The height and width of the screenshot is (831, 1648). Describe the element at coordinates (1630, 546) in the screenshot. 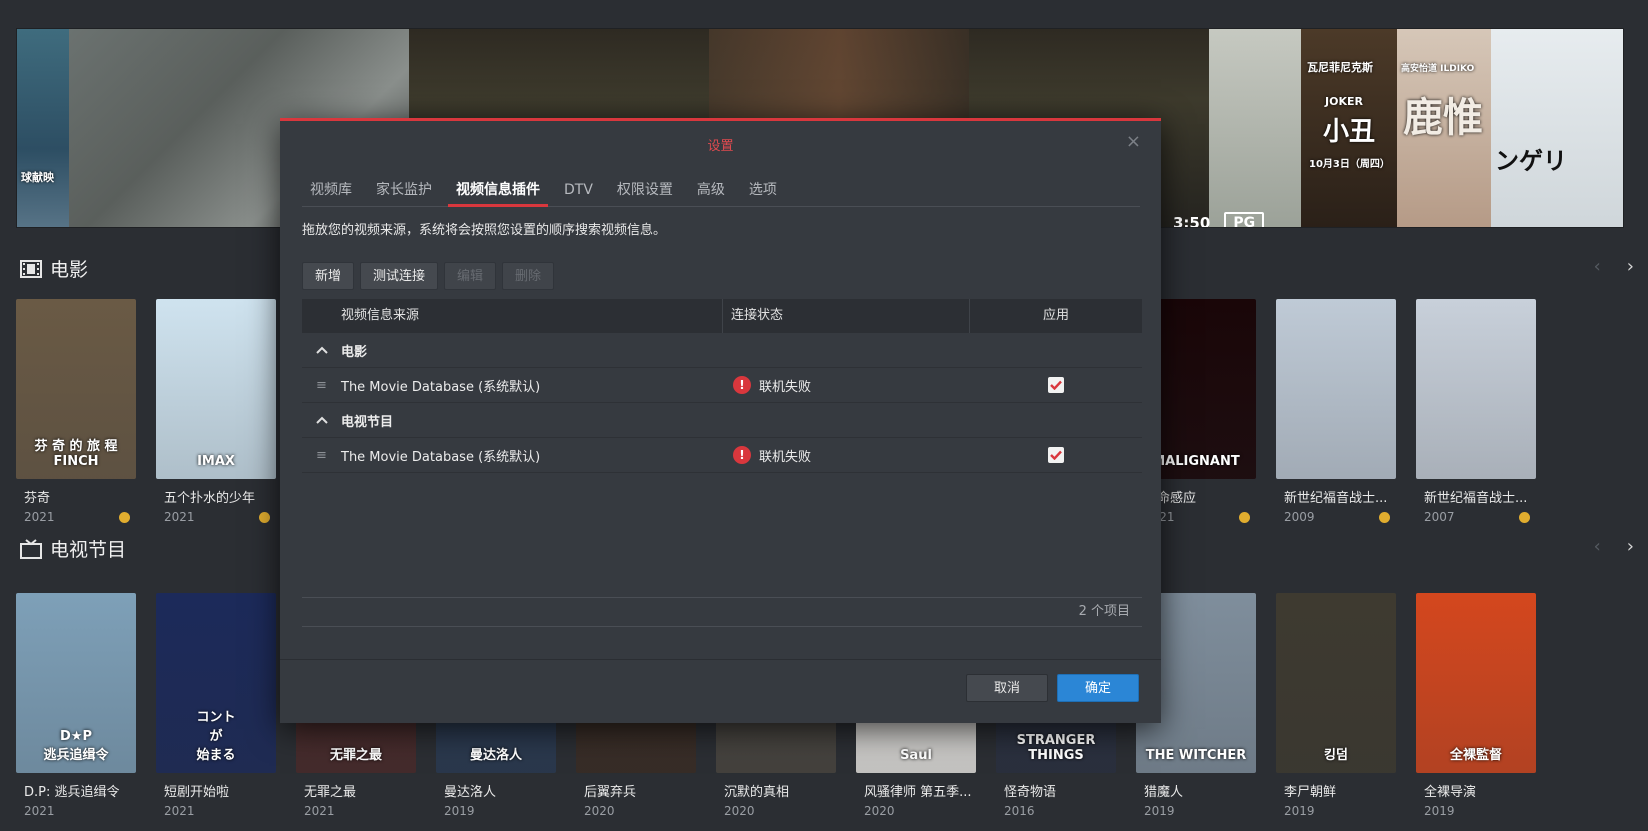

I see `tv-next-button: ›` at that location.